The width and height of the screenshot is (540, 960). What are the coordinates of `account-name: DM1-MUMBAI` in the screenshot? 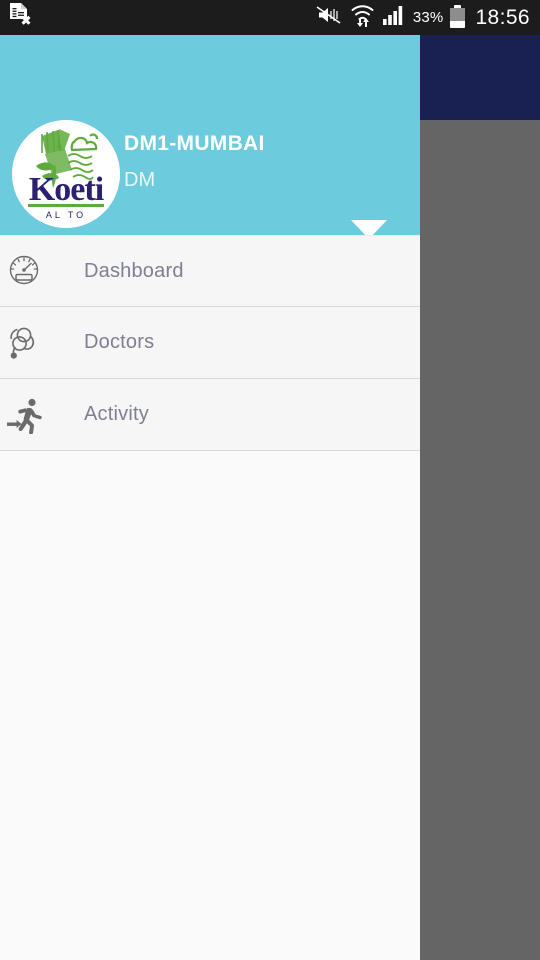 It's located at (194, 143).